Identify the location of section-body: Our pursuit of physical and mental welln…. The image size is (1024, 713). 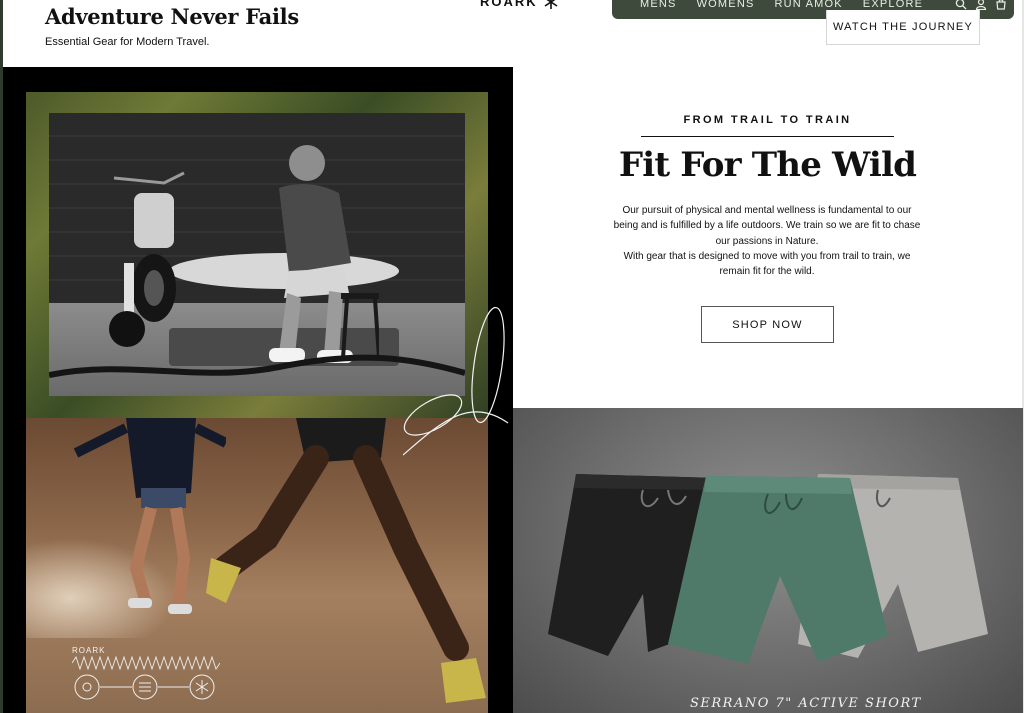
(767, 241).